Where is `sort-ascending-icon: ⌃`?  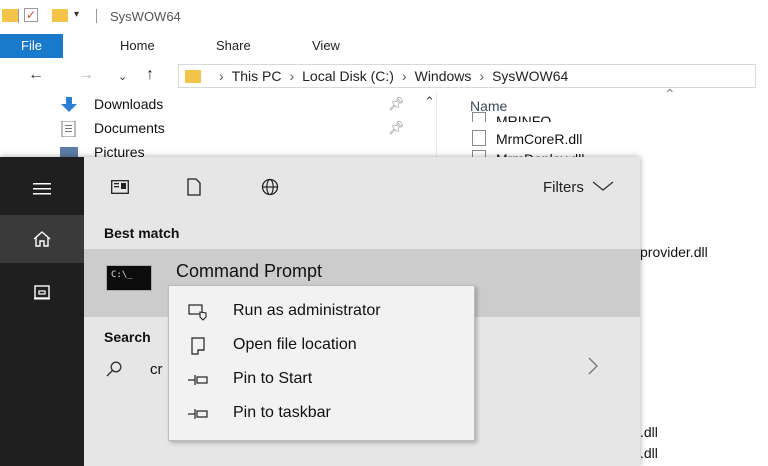
sort-ascending-icon: ⌃ is located at coordinates (670, 94).